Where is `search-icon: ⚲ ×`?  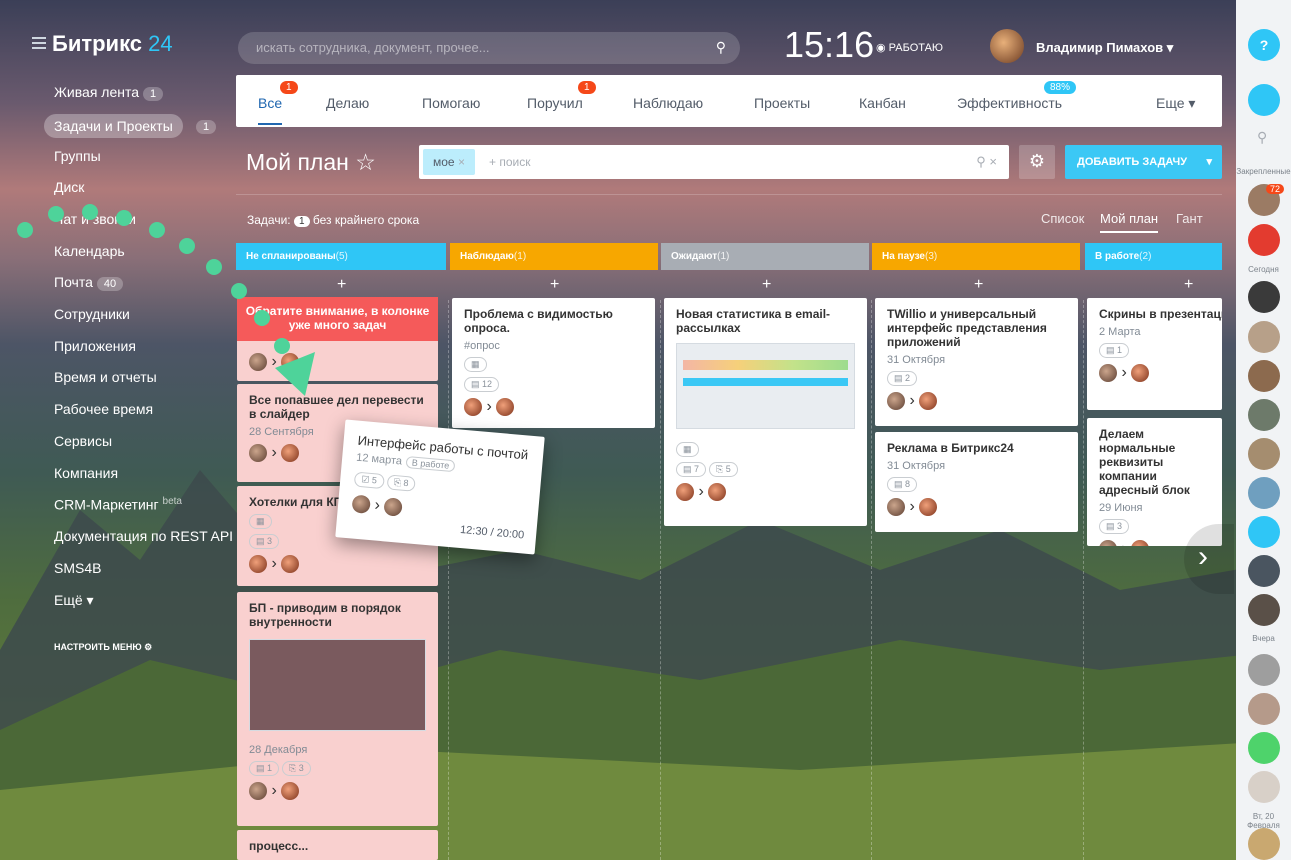 search-icon: ⚲ × is located at coordinates (986, 162).